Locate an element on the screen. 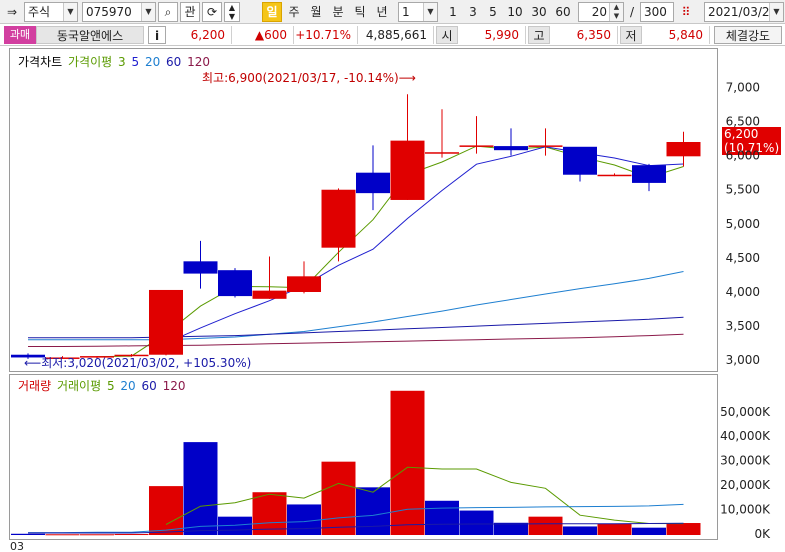  volume-bar-03/17 is located at coordinates (407, 462).